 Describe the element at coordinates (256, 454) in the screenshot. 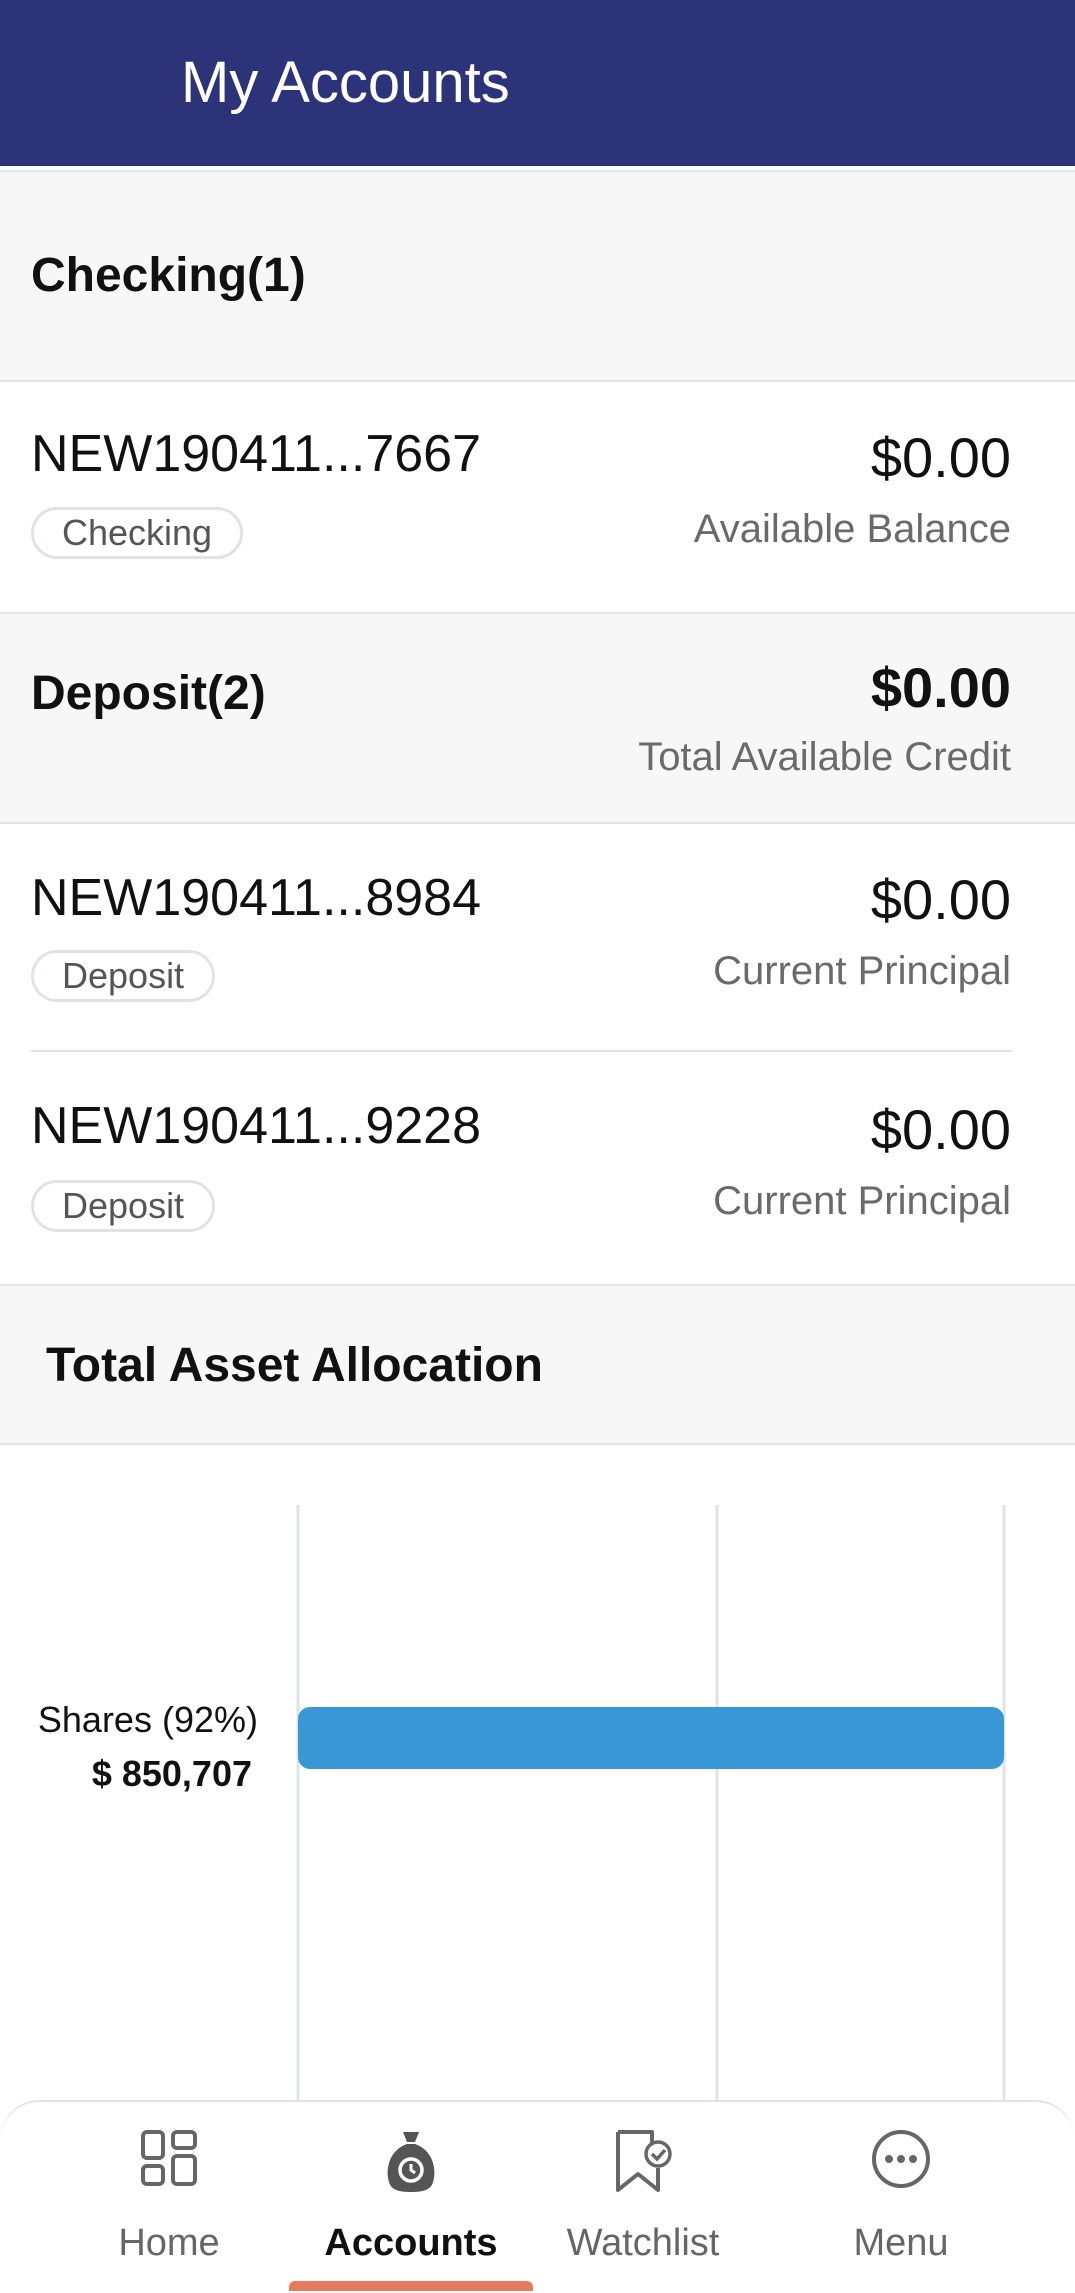

I see `account-name: NEW190411...7667` at that location.